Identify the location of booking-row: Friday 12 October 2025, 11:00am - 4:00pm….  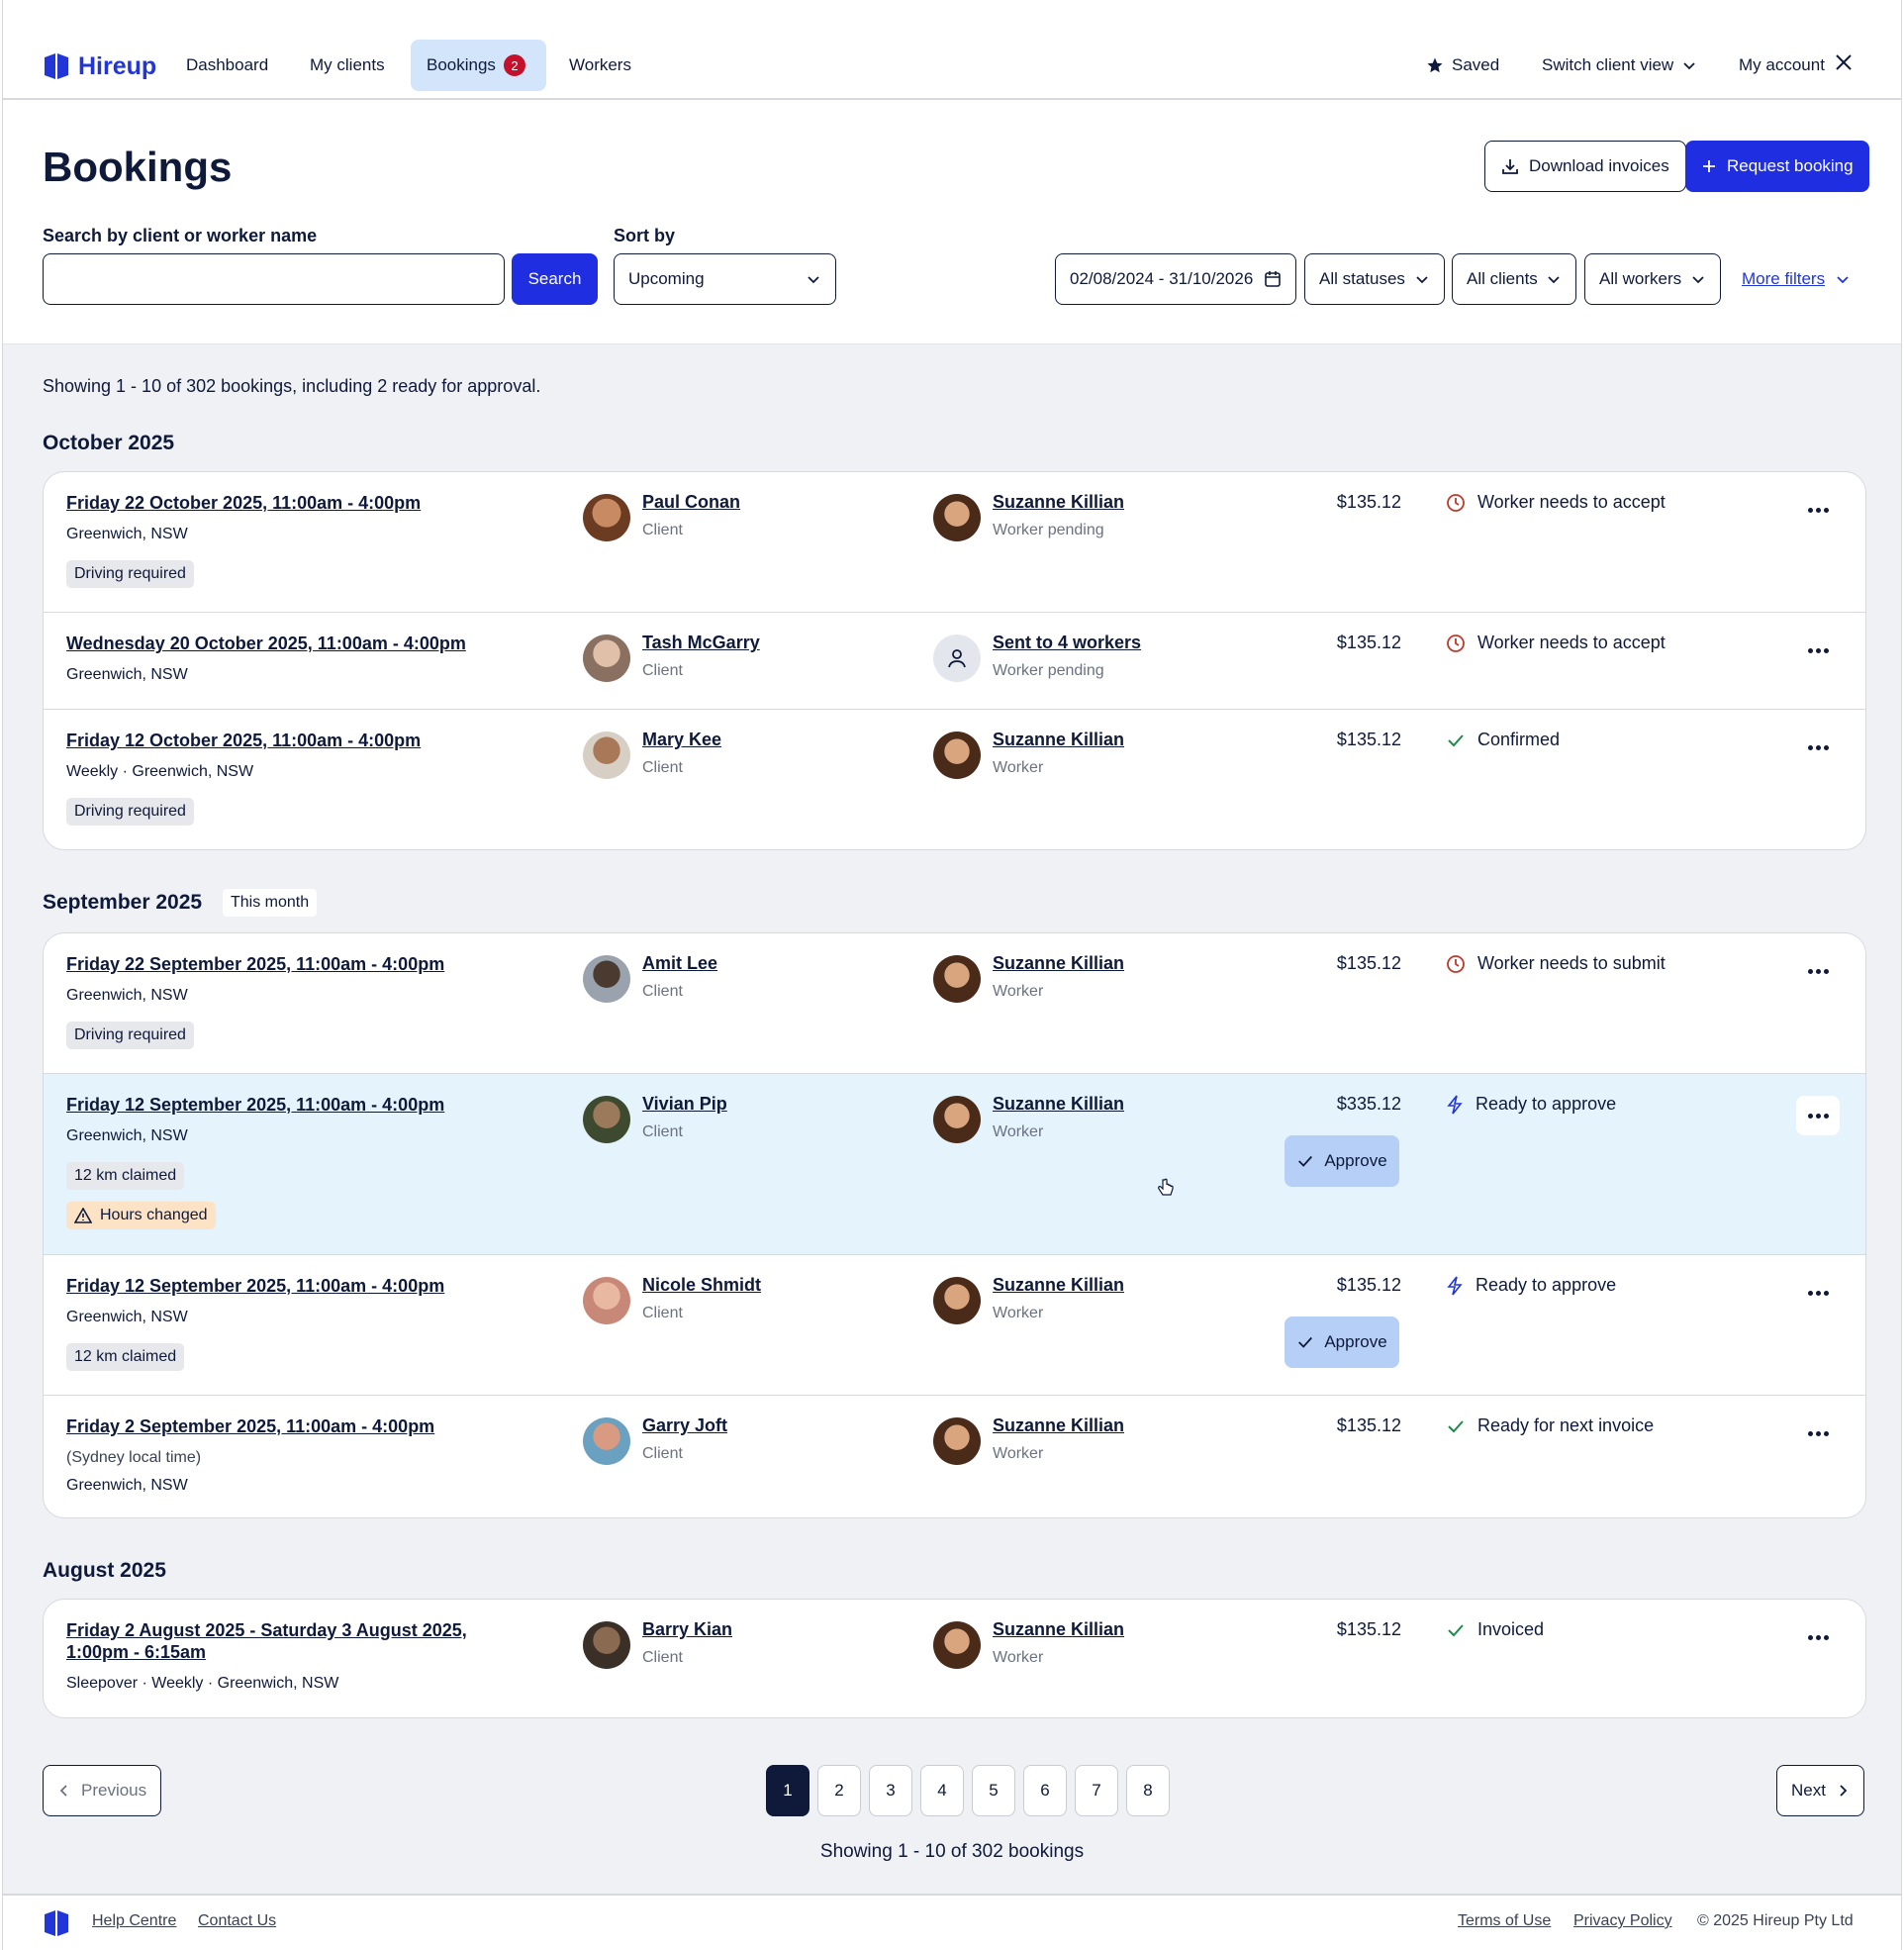
(954, 779).